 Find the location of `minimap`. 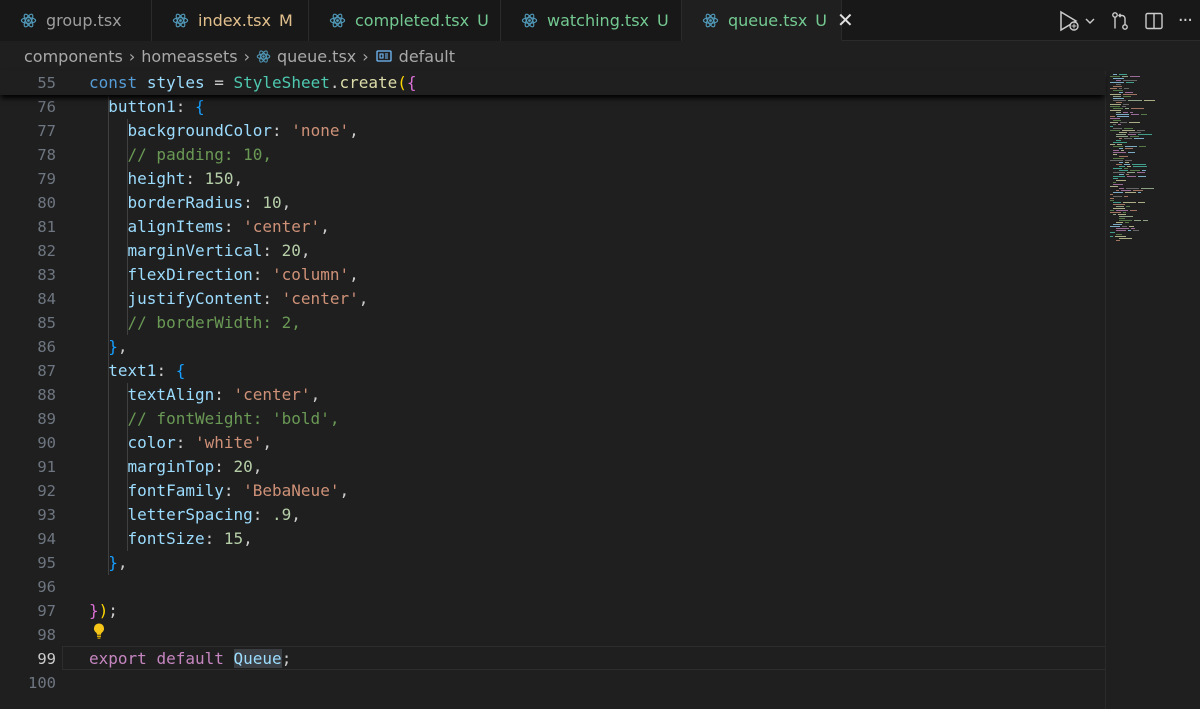

minimap is located at coordinates (1152, 390).